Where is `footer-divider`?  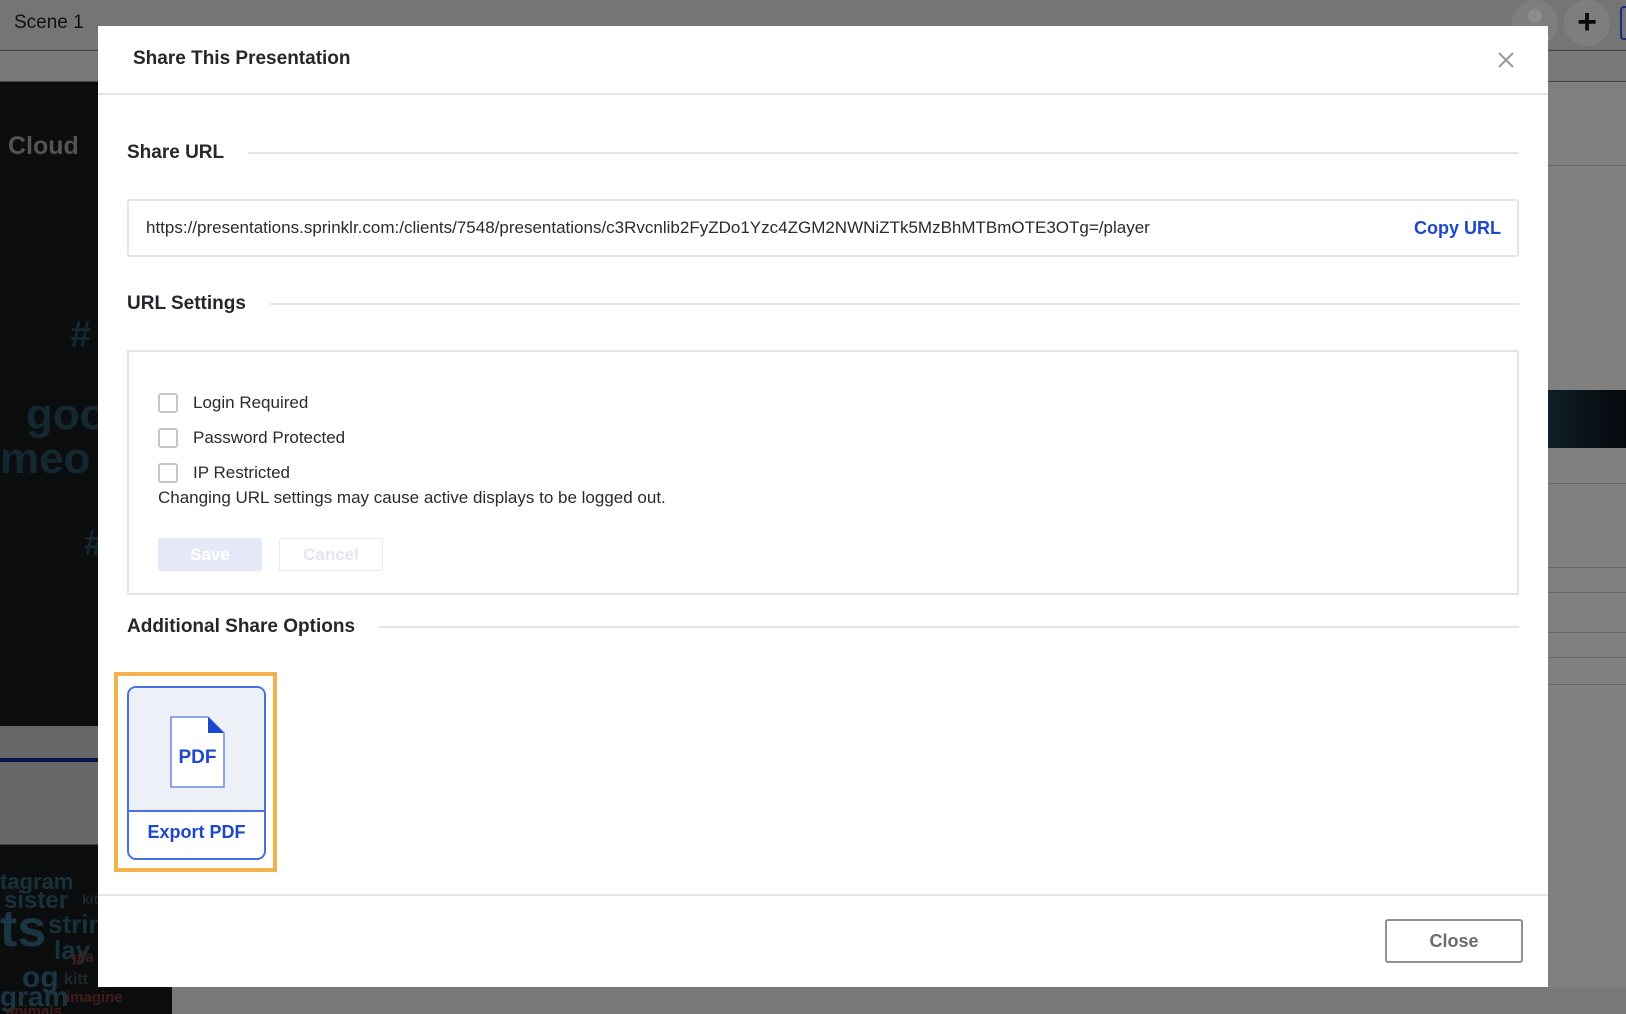 footer-divider is located at coordinates (823, 895).